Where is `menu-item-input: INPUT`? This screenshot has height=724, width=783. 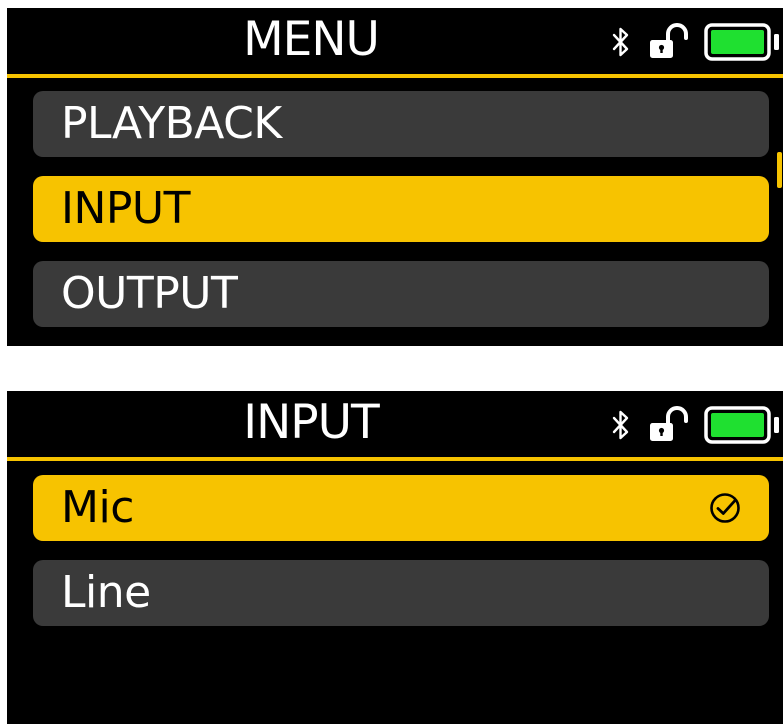 menu-item-input: INPUT is located at coordinates (401, 209).